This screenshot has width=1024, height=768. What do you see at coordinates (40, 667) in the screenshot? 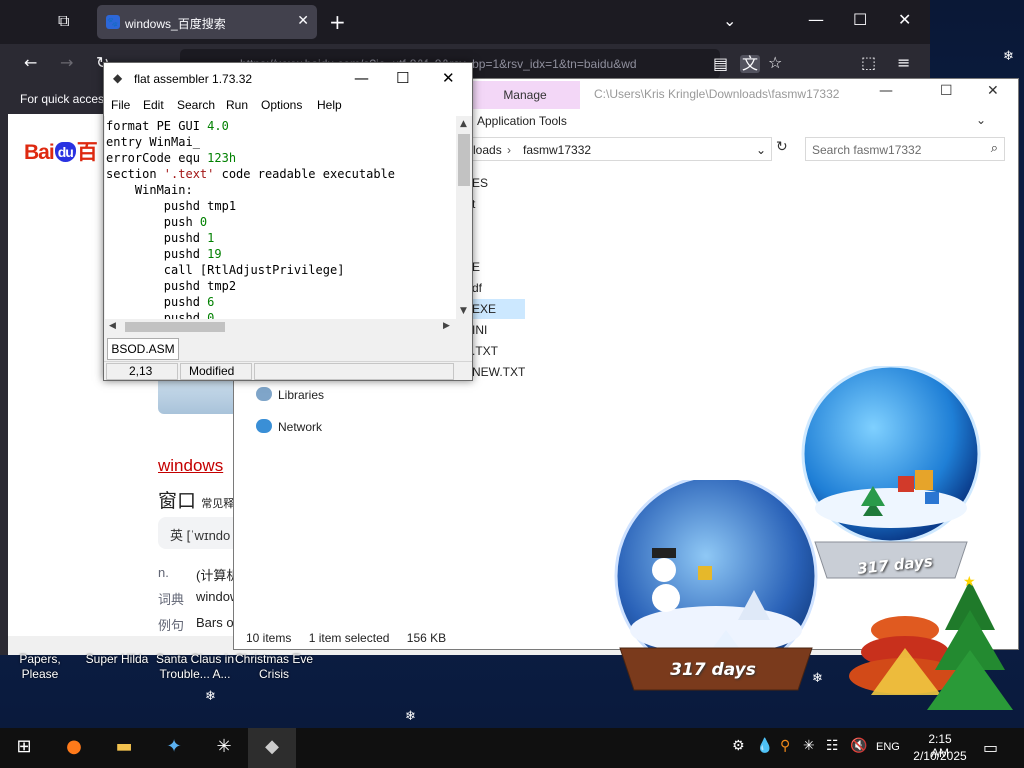
I see `desktop-icon-papers-please: Papers, Please` at bounding box center [40, 667].